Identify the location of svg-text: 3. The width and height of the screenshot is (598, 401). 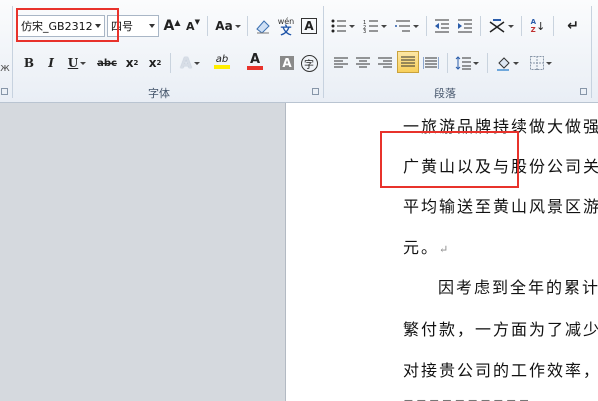
(364, 31).